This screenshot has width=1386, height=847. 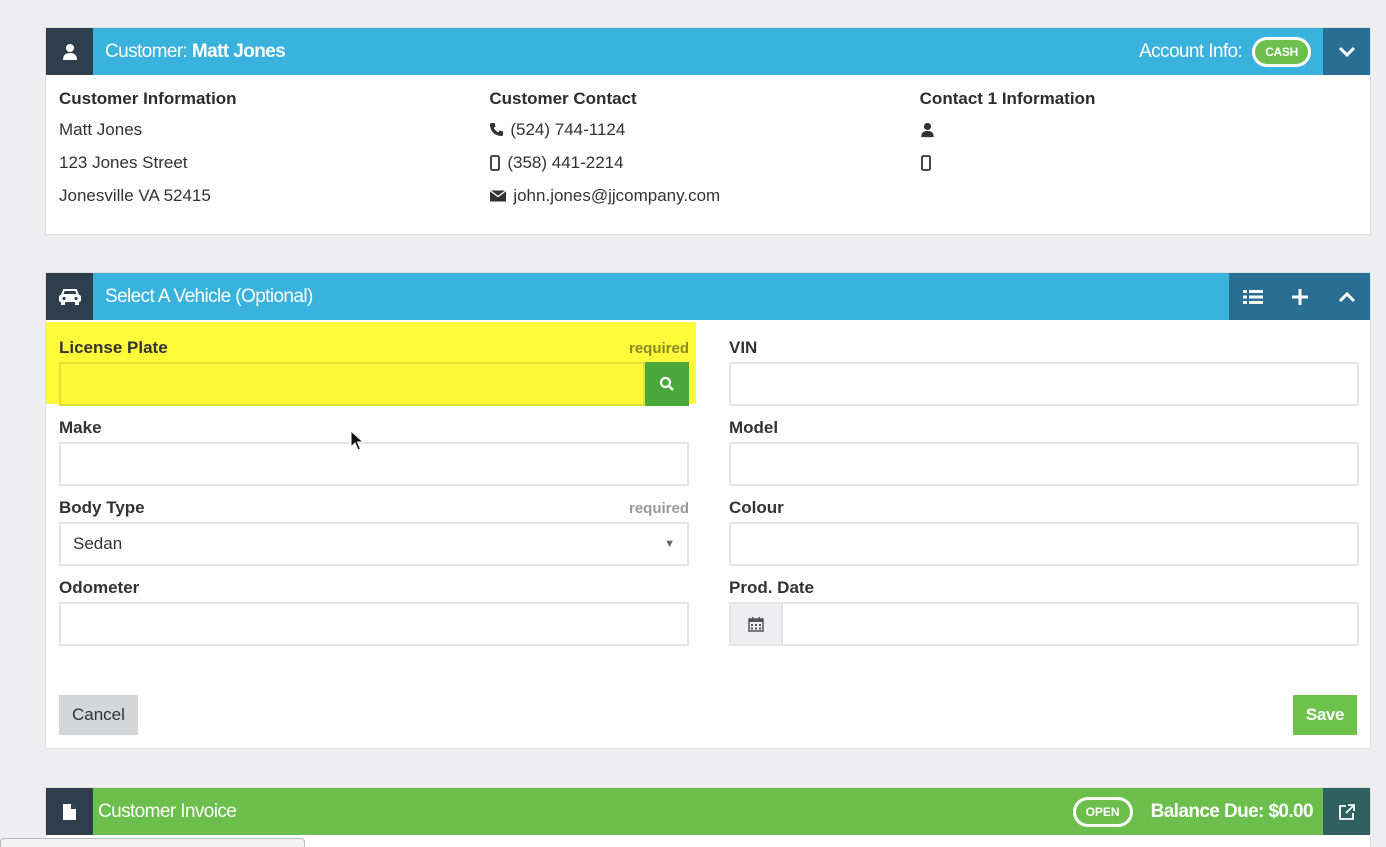 What do you see at coordinates (708, 811) in the screenshot?
I see `invoice-panel-header: Customer Invoice OPEN Balance Due: $0.00` at bounding box center [708, 811].